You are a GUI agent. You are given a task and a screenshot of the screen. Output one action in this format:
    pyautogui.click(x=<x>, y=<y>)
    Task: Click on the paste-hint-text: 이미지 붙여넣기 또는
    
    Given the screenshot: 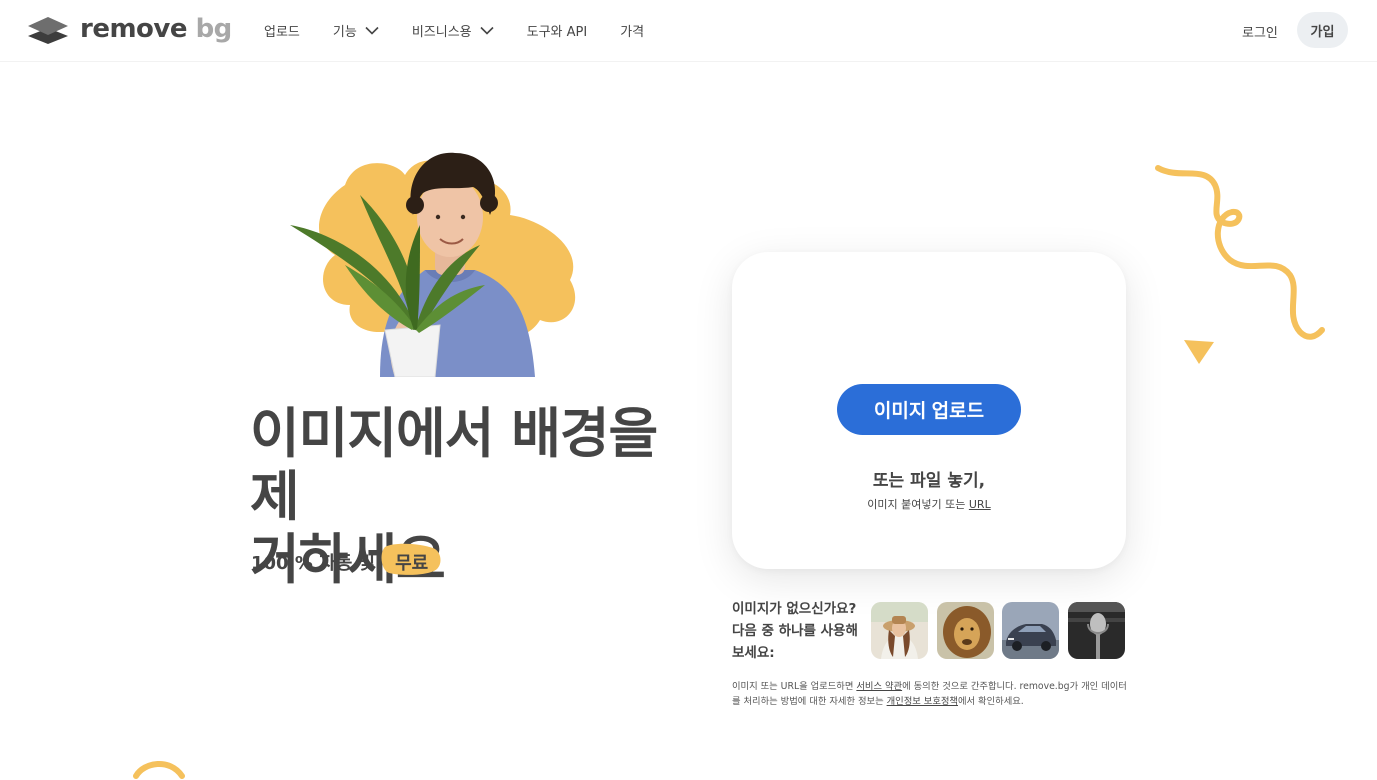 What is the action you would take?
    pyautogui.click(x=916, y=504)
    